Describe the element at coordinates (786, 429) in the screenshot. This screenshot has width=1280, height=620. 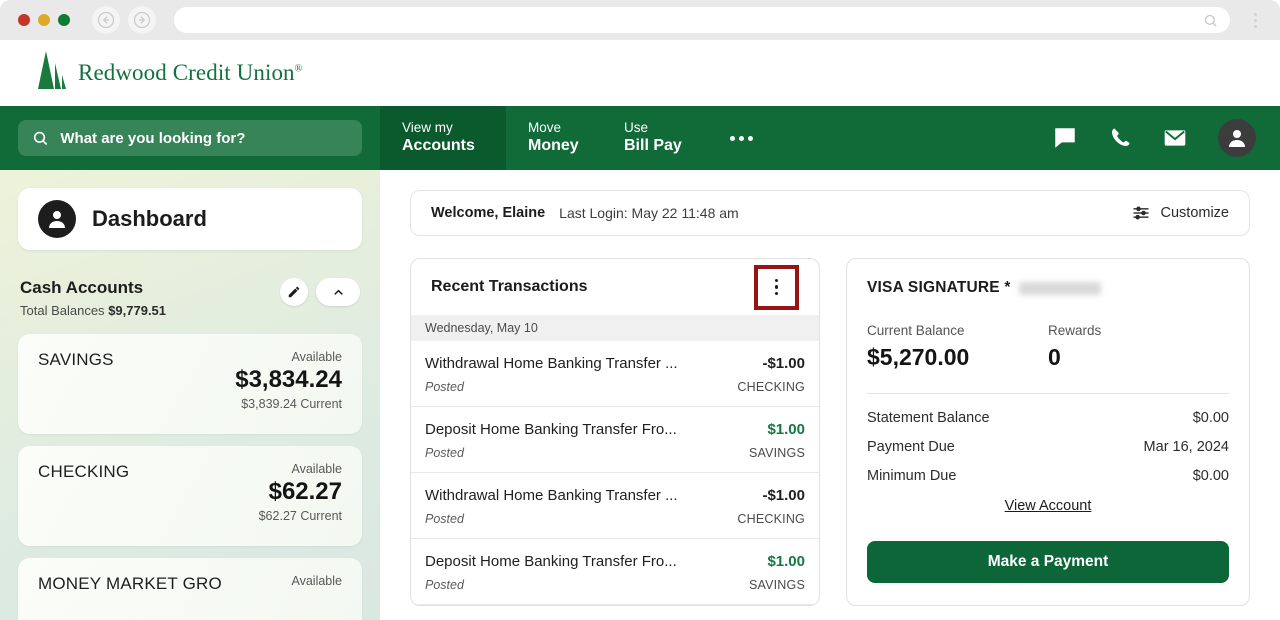
I see `transaction-amount: $1.00` at that location.